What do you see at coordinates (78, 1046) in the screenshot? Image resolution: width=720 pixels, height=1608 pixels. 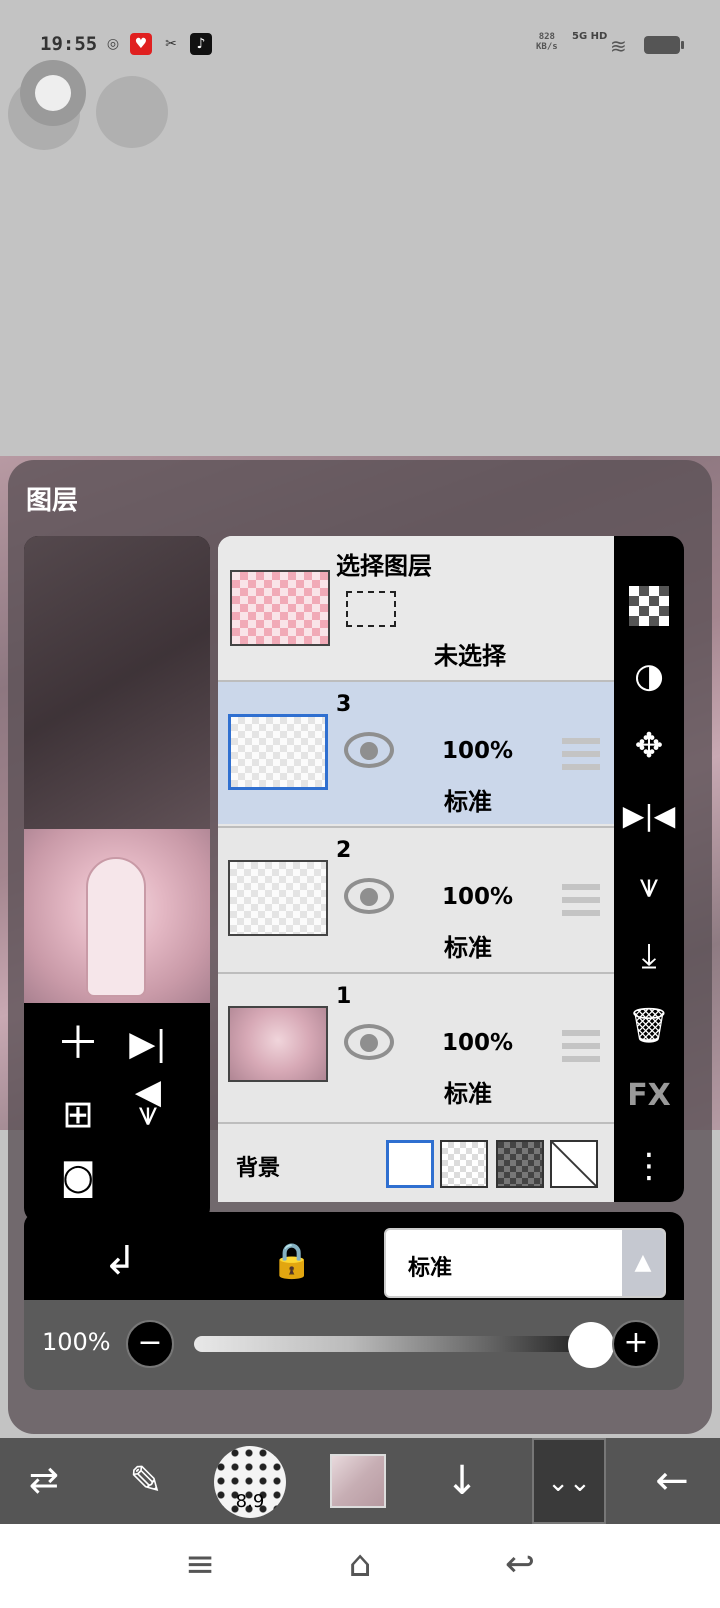 I see `add-layer-icon: ＋` at bounding box center [78, 1046].